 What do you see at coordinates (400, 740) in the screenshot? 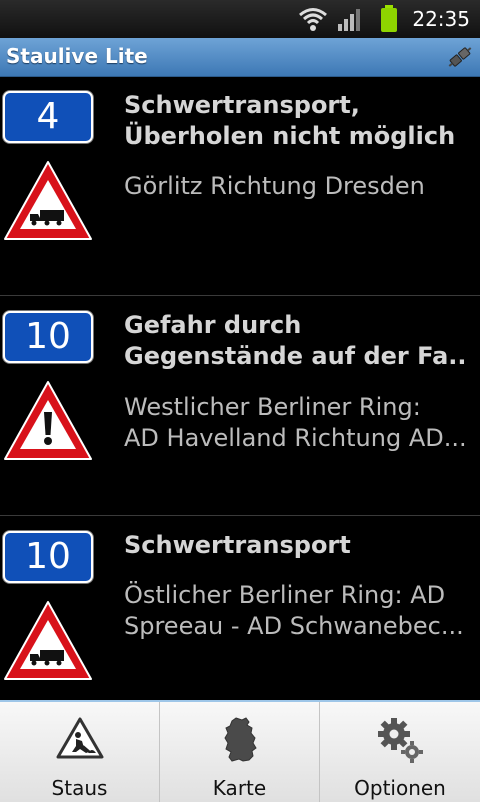
I see `gears-icon` at bounding box center [400, 740].